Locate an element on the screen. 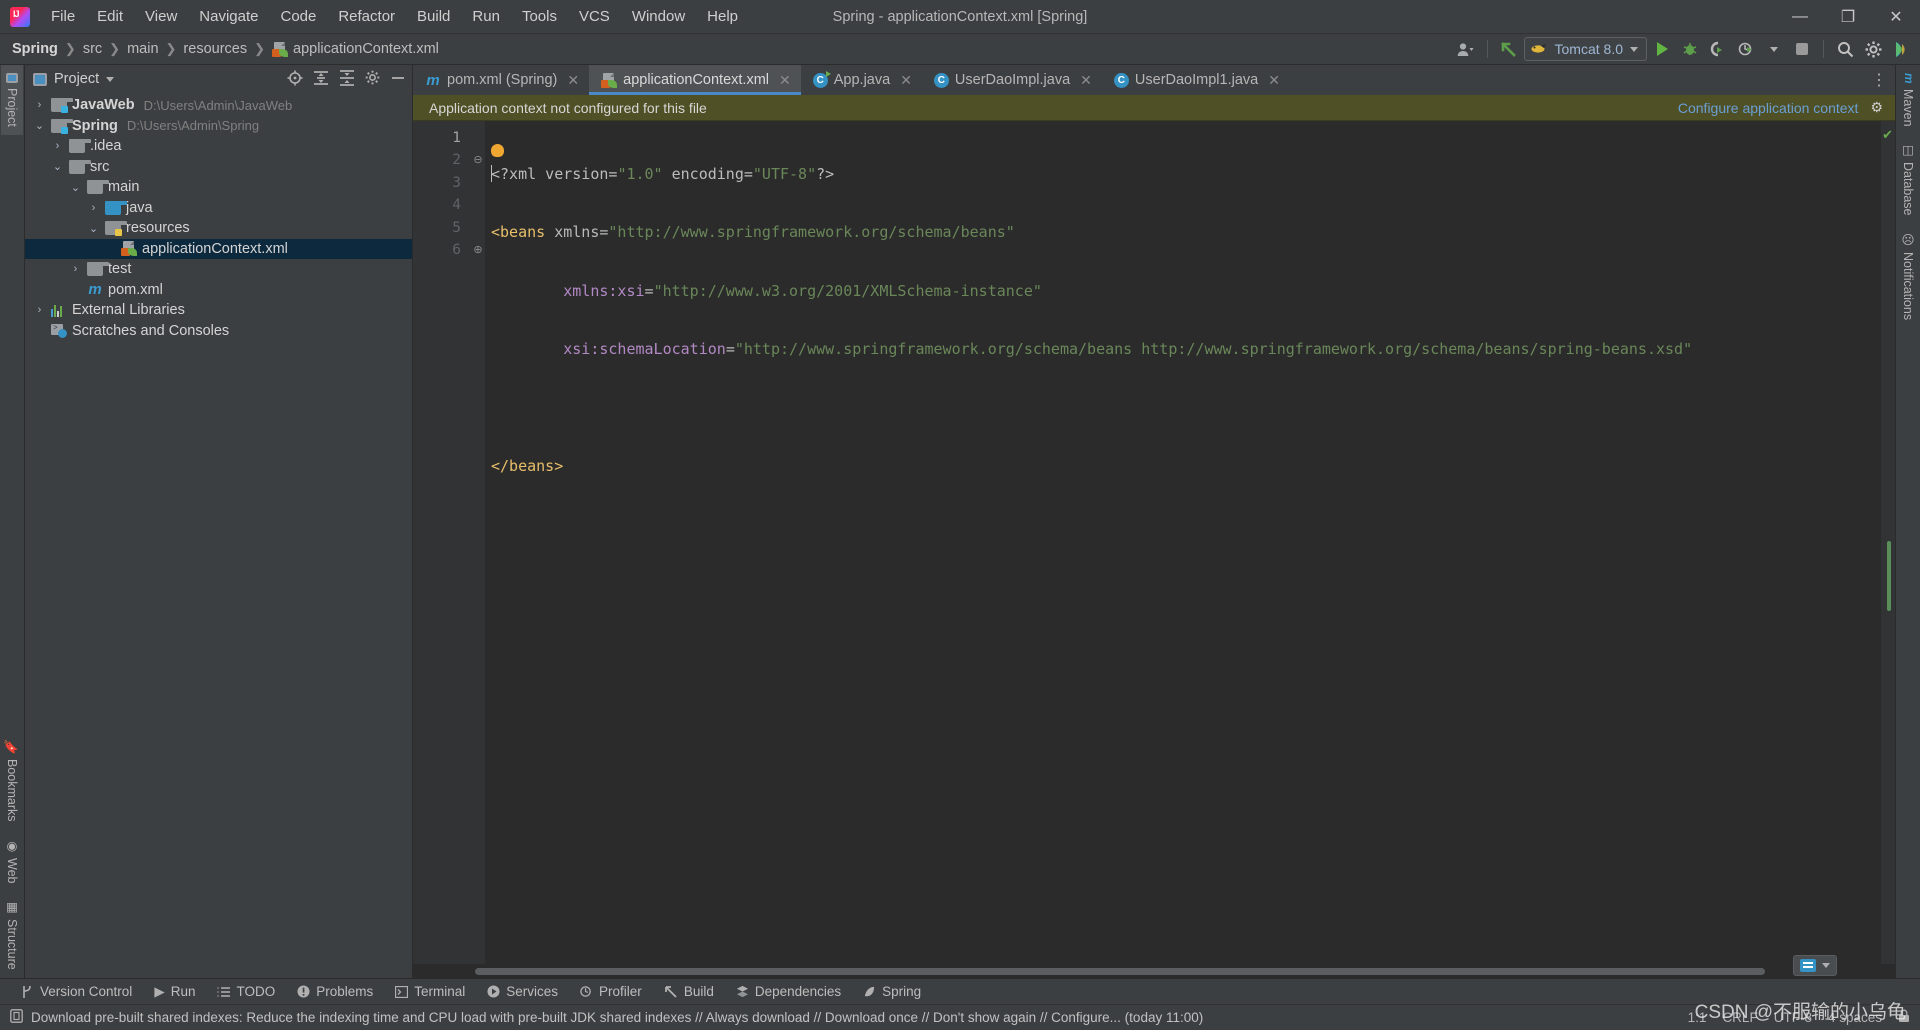 The image size is (1920, 1030). minimize-button: — is located at coordinates (1800, 16).